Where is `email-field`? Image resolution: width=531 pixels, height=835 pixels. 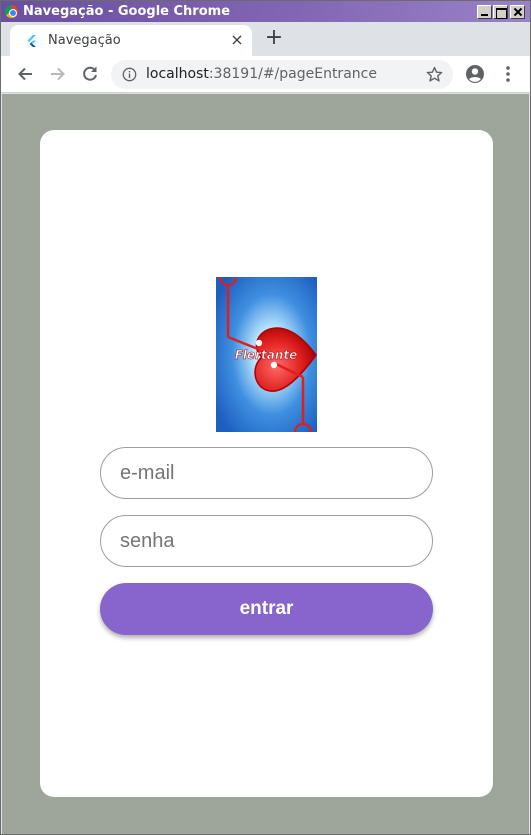
email-field is located at coordinates (266, 473).